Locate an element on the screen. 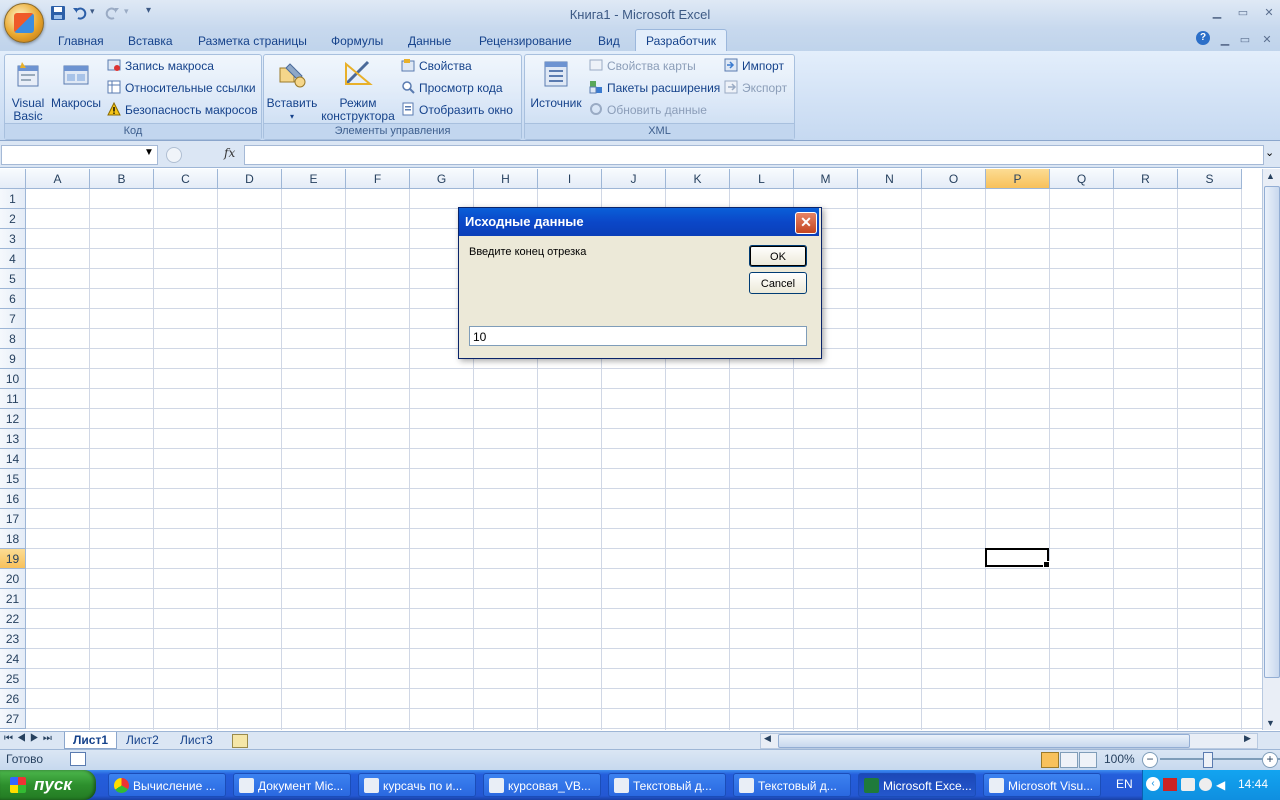  scroll-up-icon: ▲ is located at coordinates (1270, 176).